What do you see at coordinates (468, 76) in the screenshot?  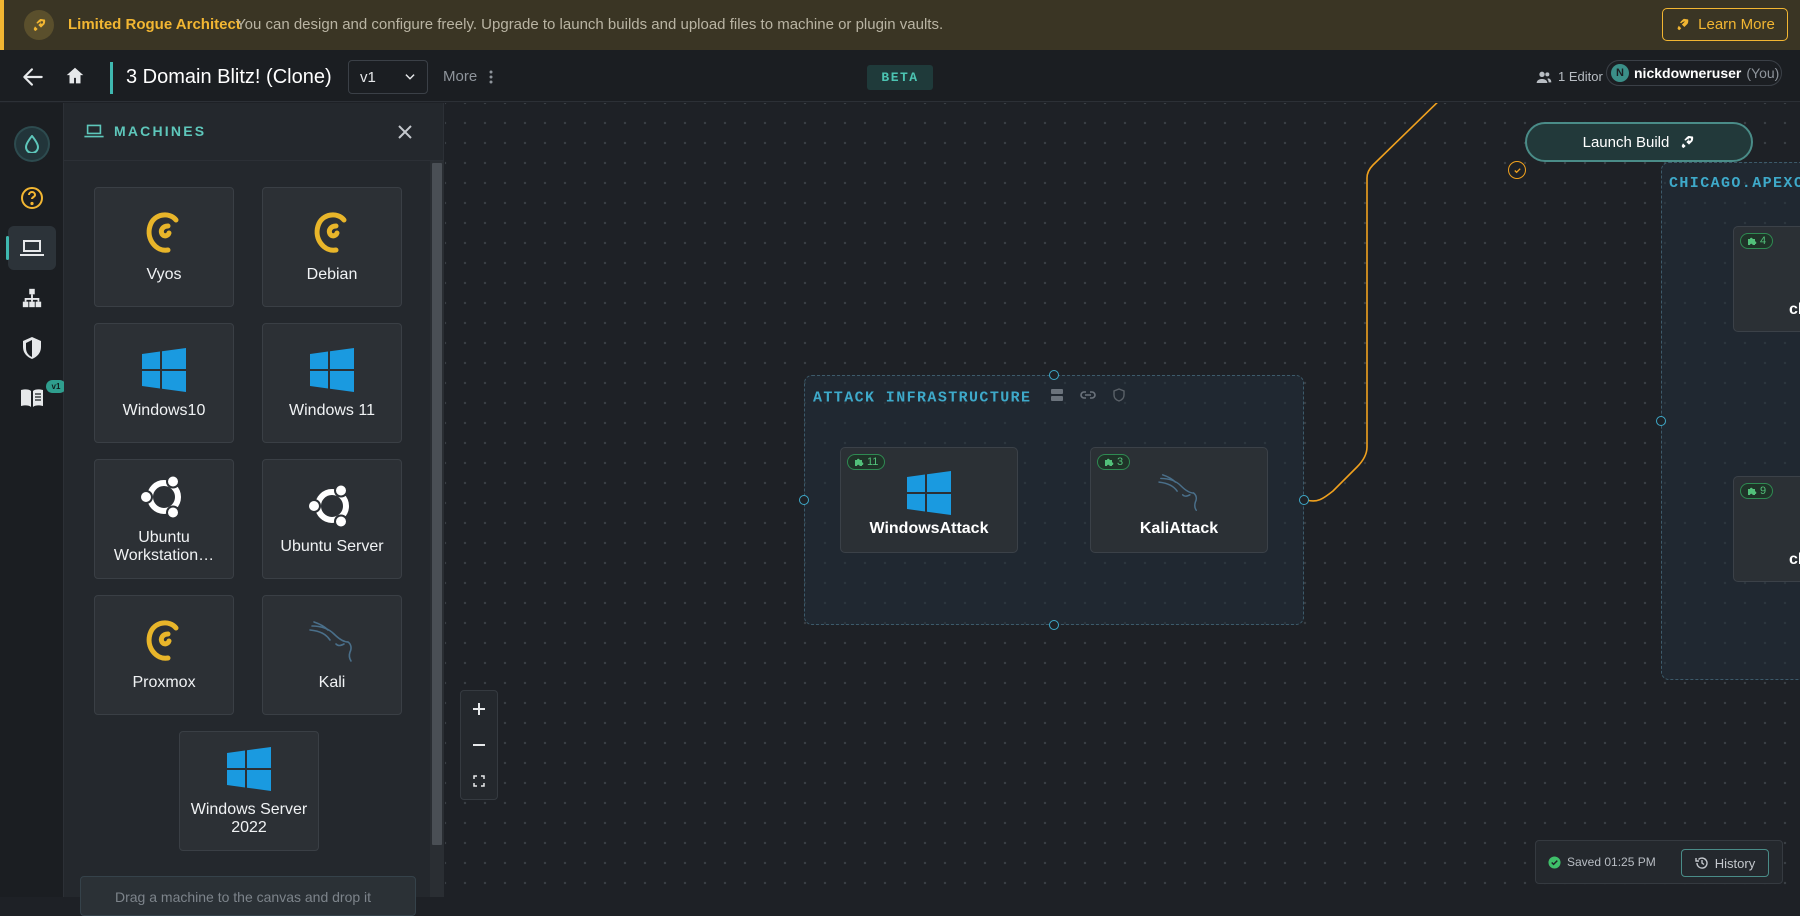 I see `more-menu-button: More` at bounding box center [468, 76].